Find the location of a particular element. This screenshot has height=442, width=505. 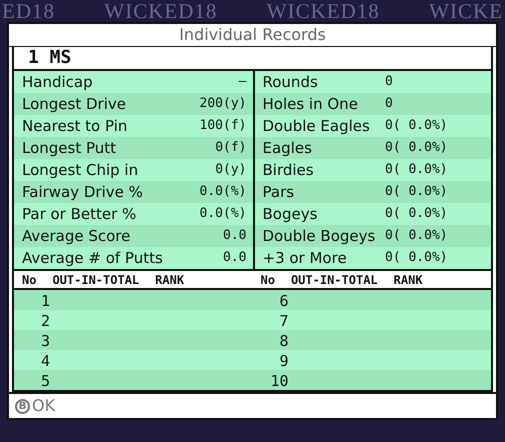

stat-label: Eagles is located at coordinates (287, 148).